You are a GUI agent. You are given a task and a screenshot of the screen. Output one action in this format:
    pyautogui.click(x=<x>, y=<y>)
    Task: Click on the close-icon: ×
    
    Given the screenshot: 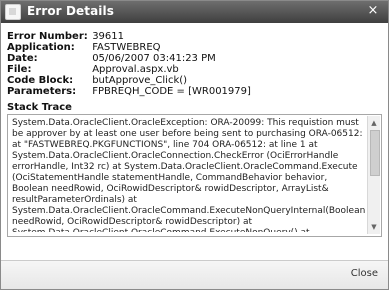 What is the action you would take?
    pyautogui.click(x=373, y=11)
    